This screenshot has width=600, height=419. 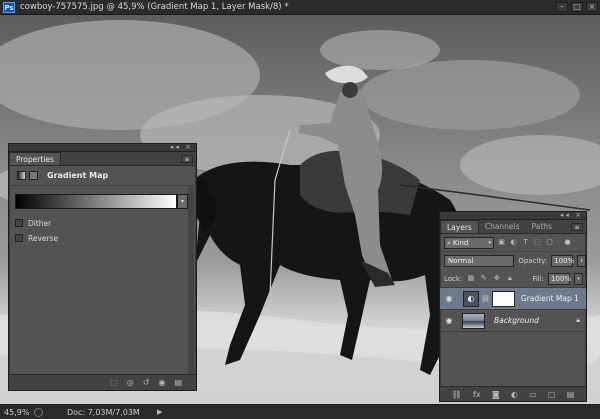 I want to click on layers-panel-strip: ◂◂ ×, so click(x=513, y=215).